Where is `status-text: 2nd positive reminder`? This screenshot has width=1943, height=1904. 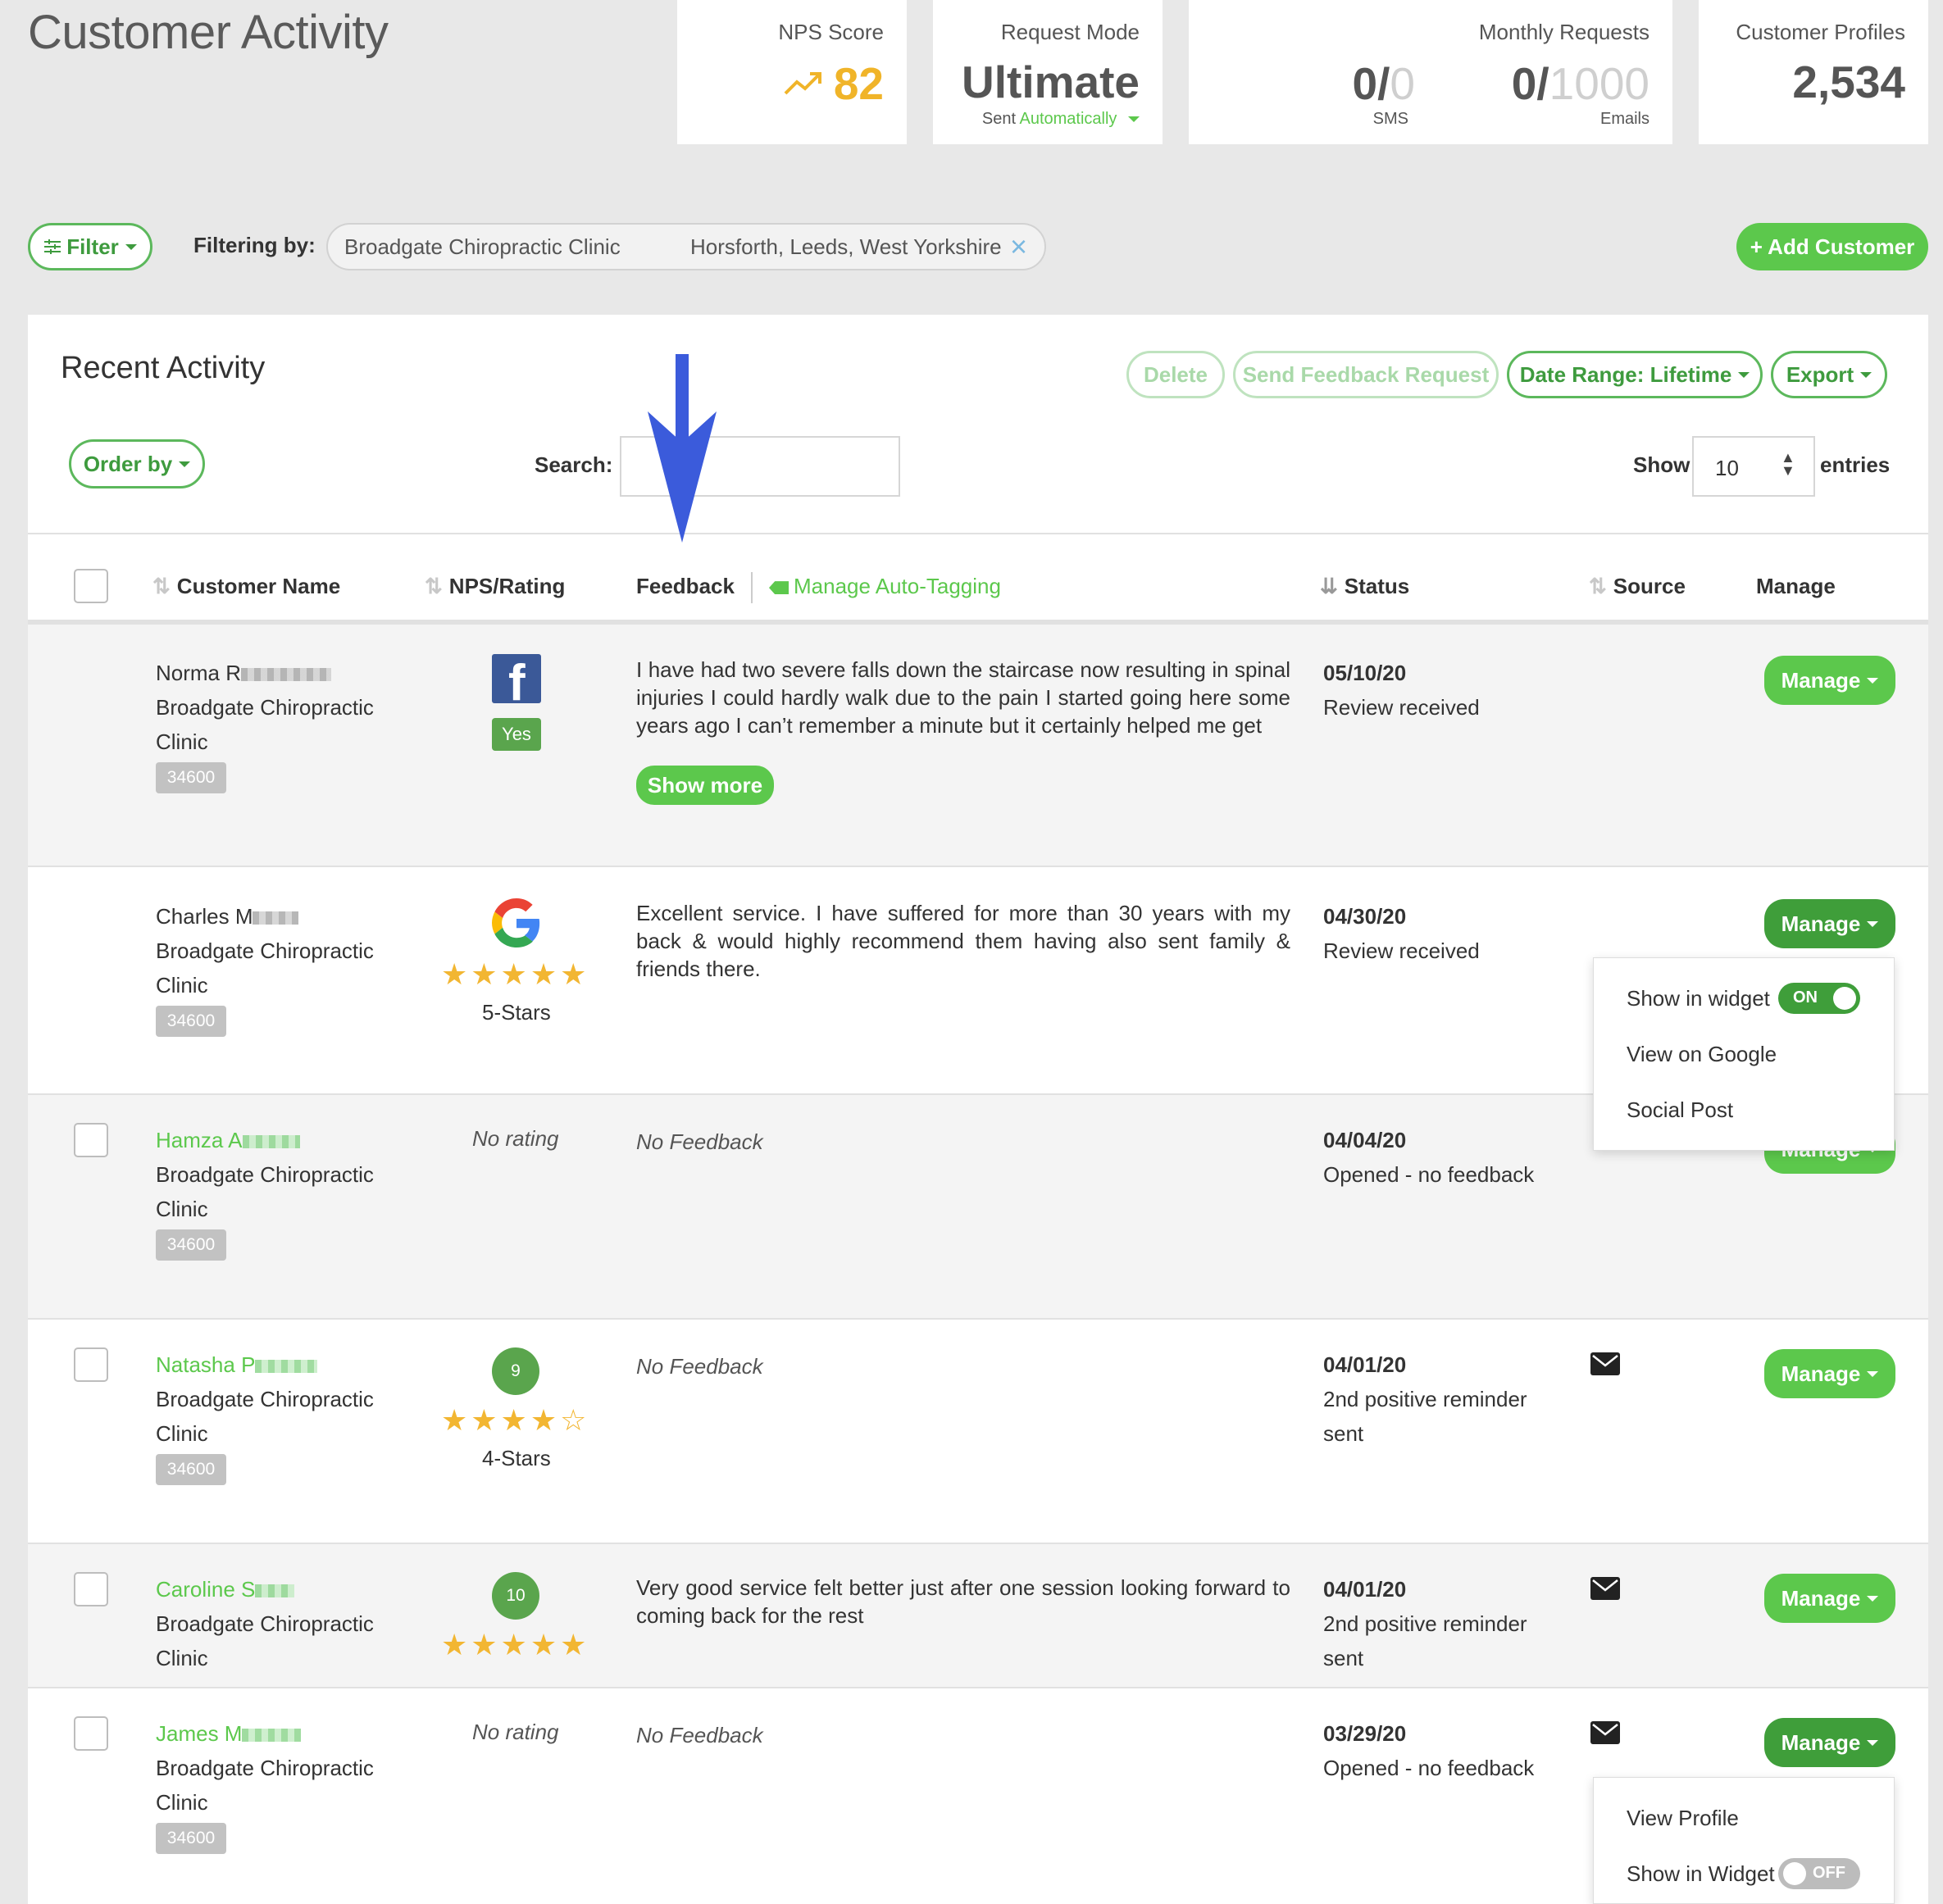 status-text: 2nd positive reminder is located at coordinates (1425, 1624).